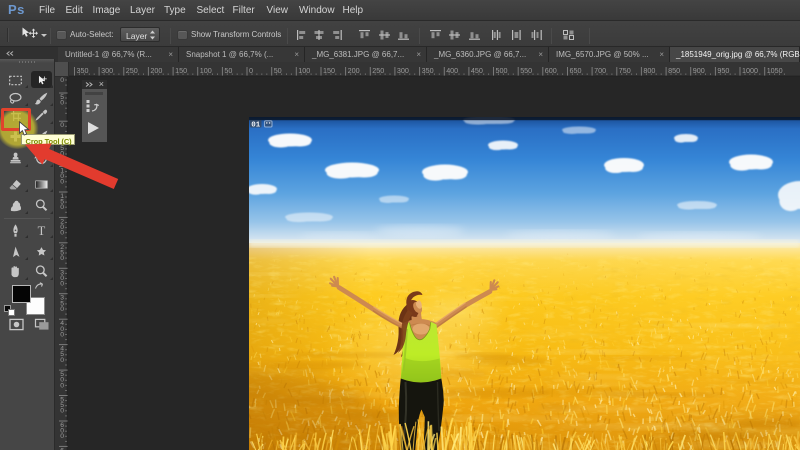 This screenshot has height=450, width=800. What do you see at coordinates (674, 70) in the screenshot?
I see `svg-text: 850` at bounding box center [674, 70].